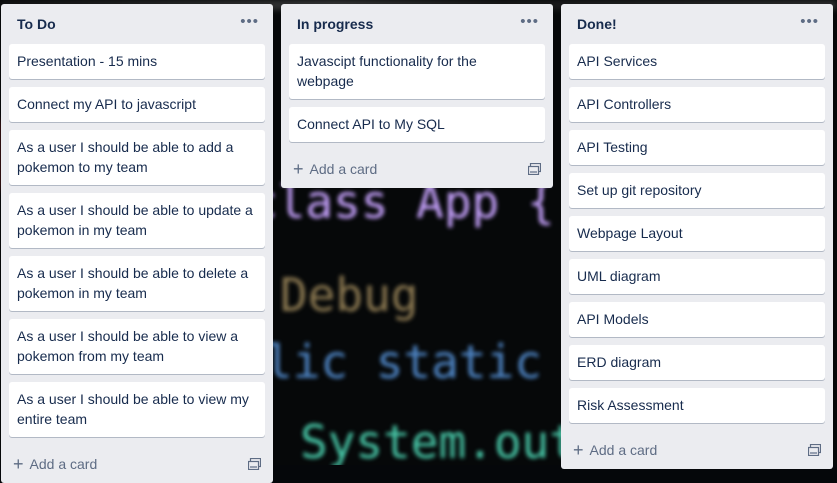 The height and width of the screenshot is (483, 837). What do you see at coordinates (137, 104) in the screenshot?
I see `card: Connect my API to javascript` at bounding box center [137, 104].